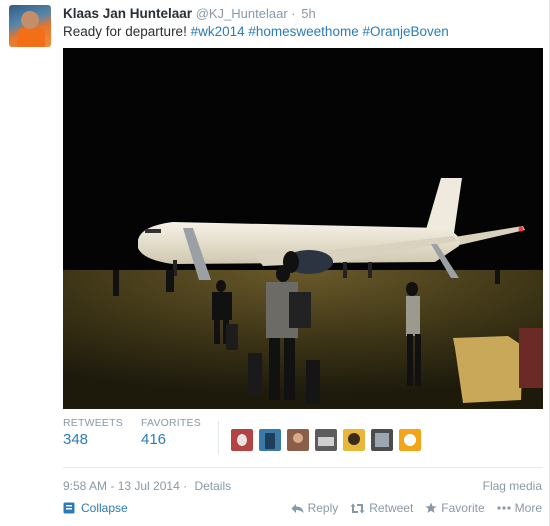 This screenshot has width=550, height=526. Describe the element at coordinates (104, 508) in the screenshot. I see `collapse-label: Collapse` at that location.